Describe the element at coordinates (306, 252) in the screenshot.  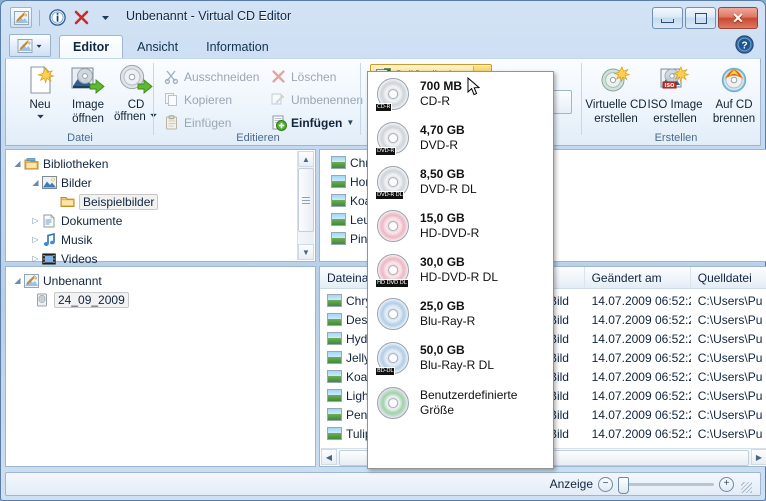
I see `scroll-down-icon: ▼` at that location.